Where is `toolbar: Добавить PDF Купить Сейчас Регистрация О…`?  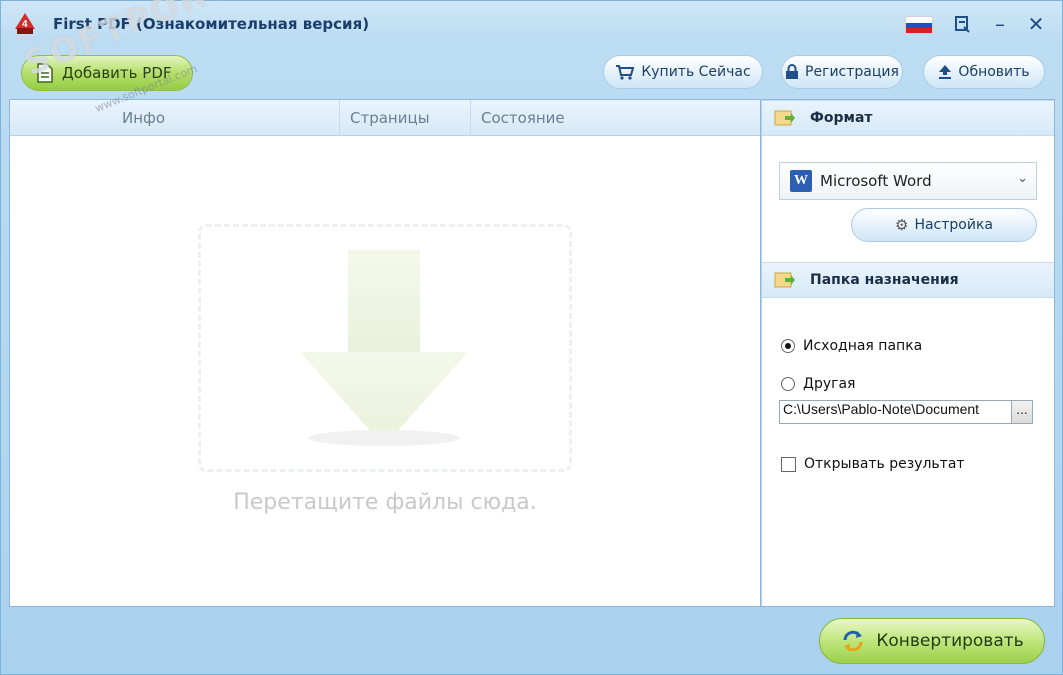 toolbar: Добавить PDF Купить Сейчас Регистрация О… is located at coordinates (532, 74).